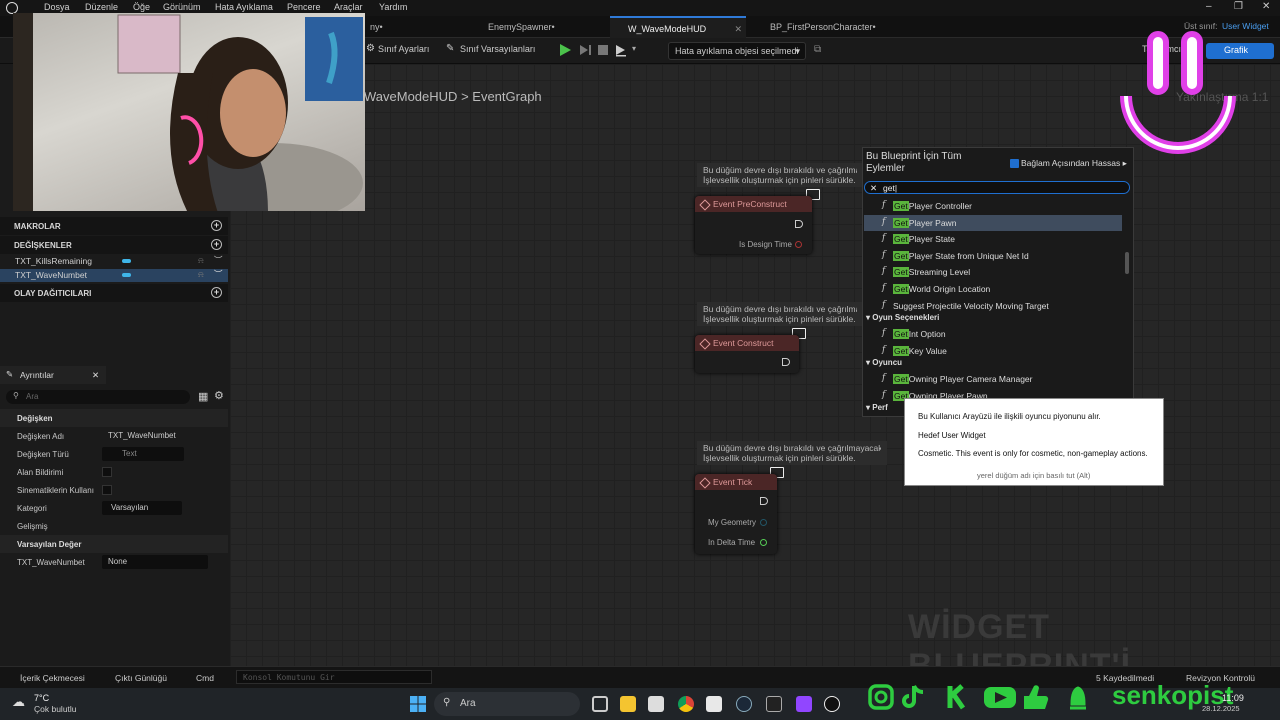  Describe the element at coordinates (417, 27) in the screenshot. I see `tab-partial: ny•` at that location.